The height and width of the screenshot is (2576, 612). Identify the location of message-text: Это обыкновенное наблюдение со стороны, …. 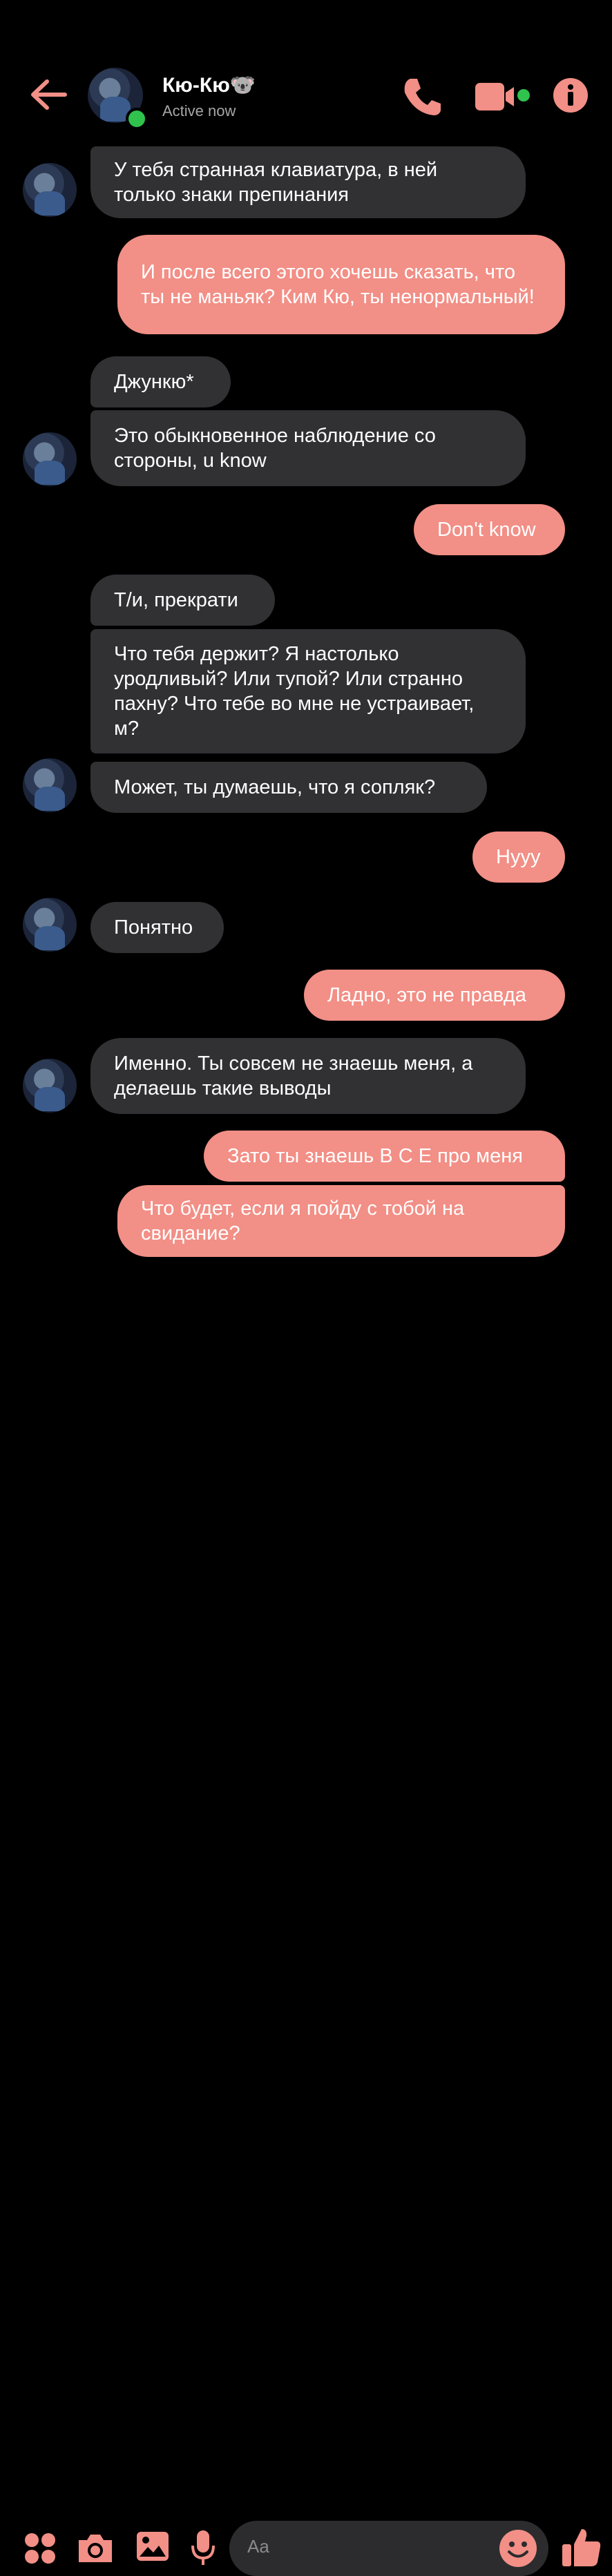
(275, 448).